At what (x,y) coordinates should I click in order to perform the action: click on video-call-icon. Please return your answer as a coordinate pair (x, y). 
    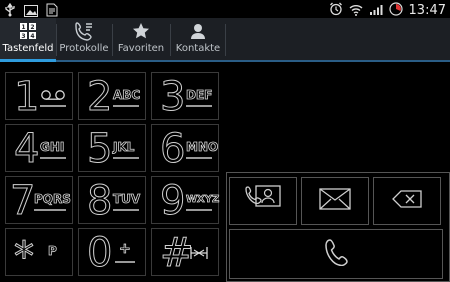
    Looking at the image, I should click on (263, 201).